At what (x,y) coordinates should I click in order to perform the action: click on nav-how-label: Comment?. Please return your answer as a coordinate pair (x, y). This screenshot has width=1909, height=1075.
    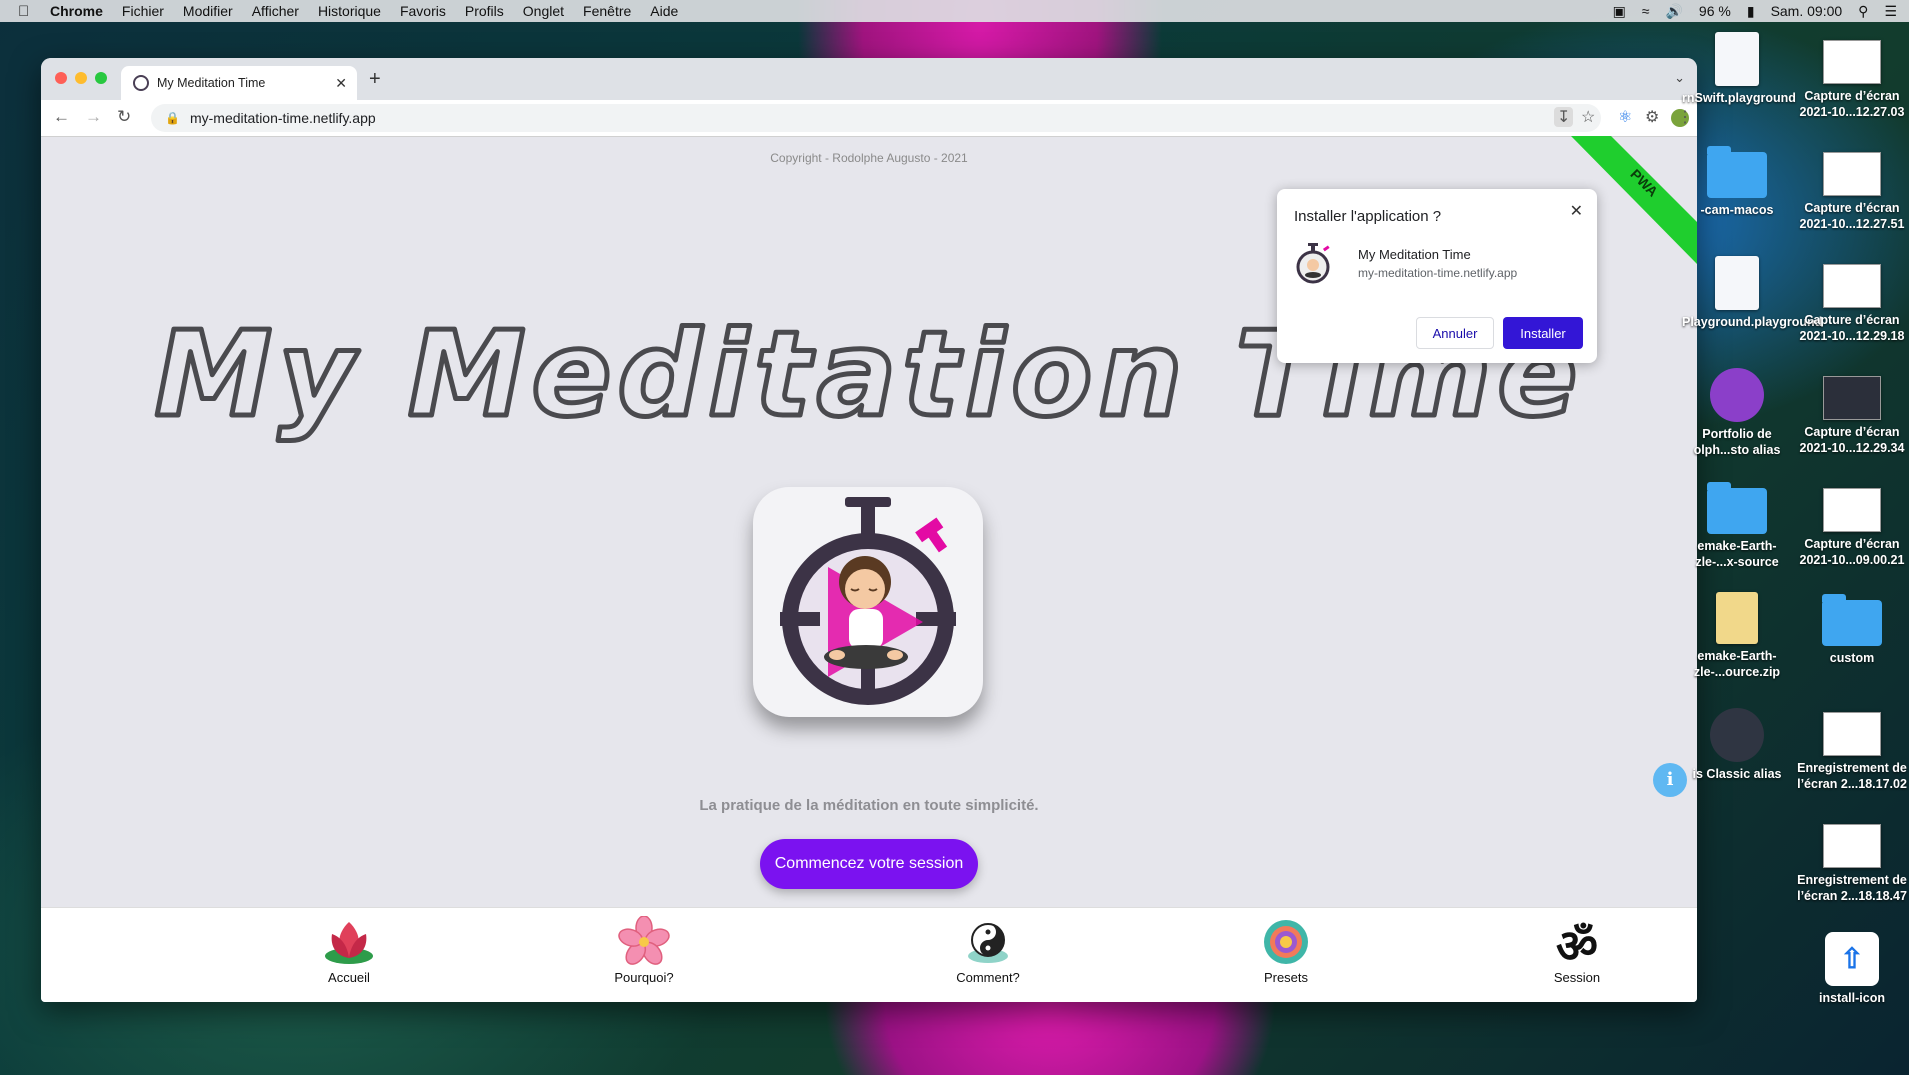
    Looking at the image, I should click on (988, 977).